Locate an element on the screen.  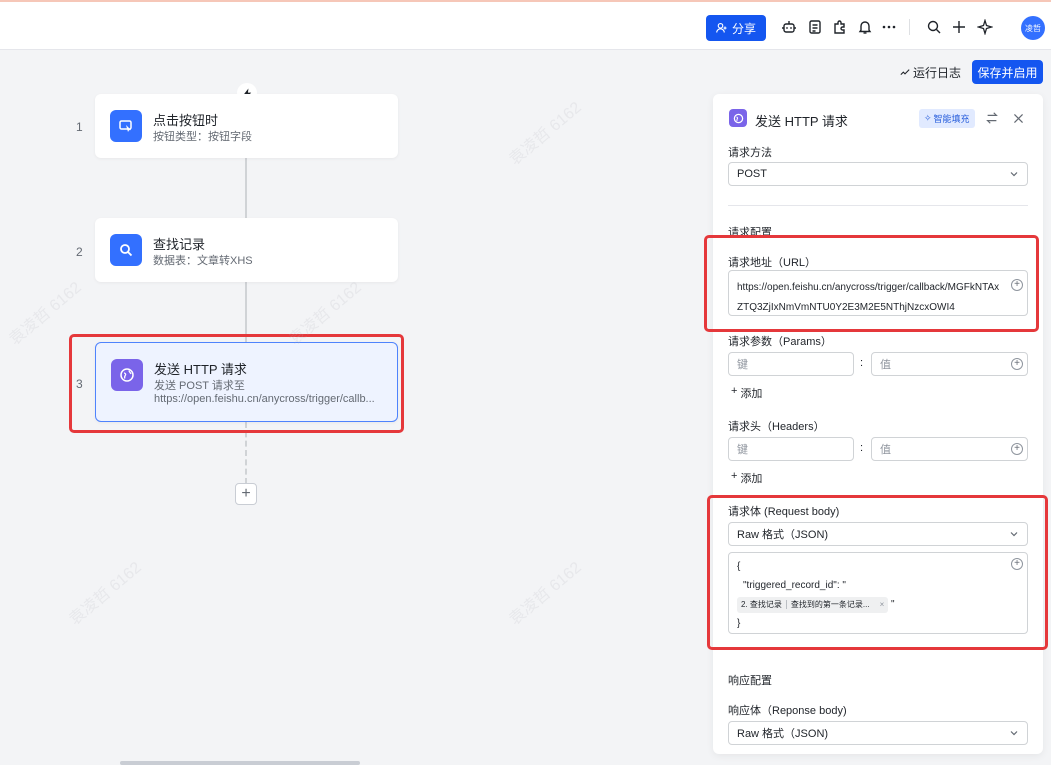
params-add-button: + 添加 is located at coordinates (746, 393).